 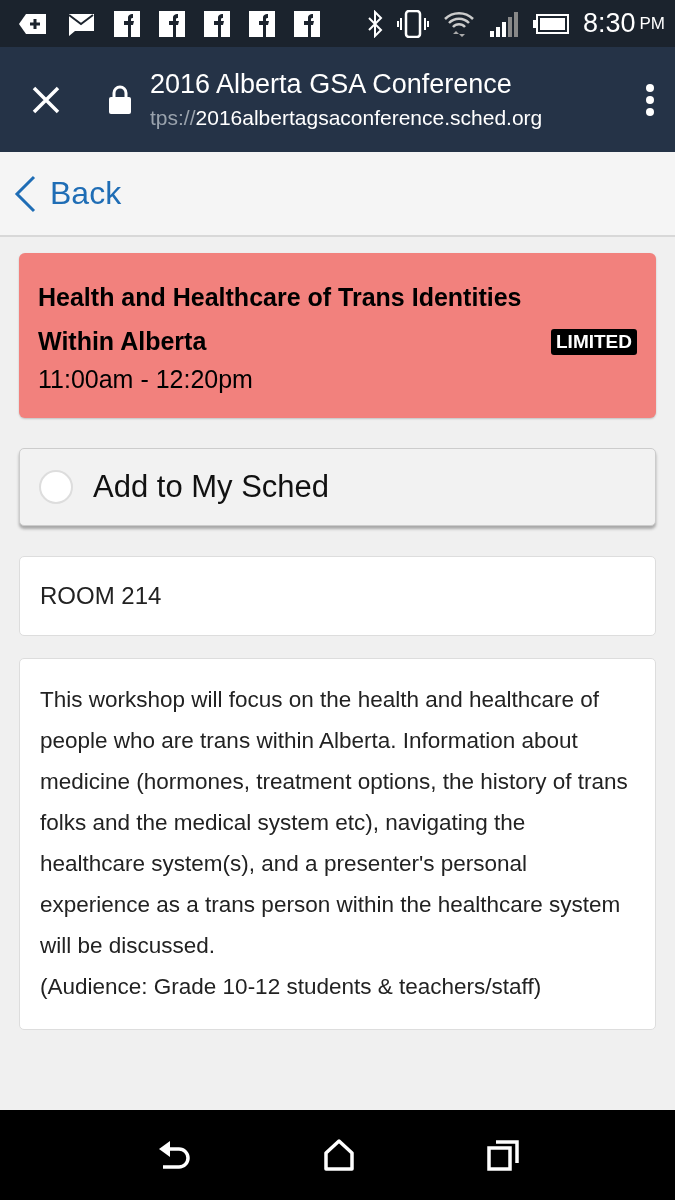 I want to click on back-link: Back, so click(x=68, y=193).